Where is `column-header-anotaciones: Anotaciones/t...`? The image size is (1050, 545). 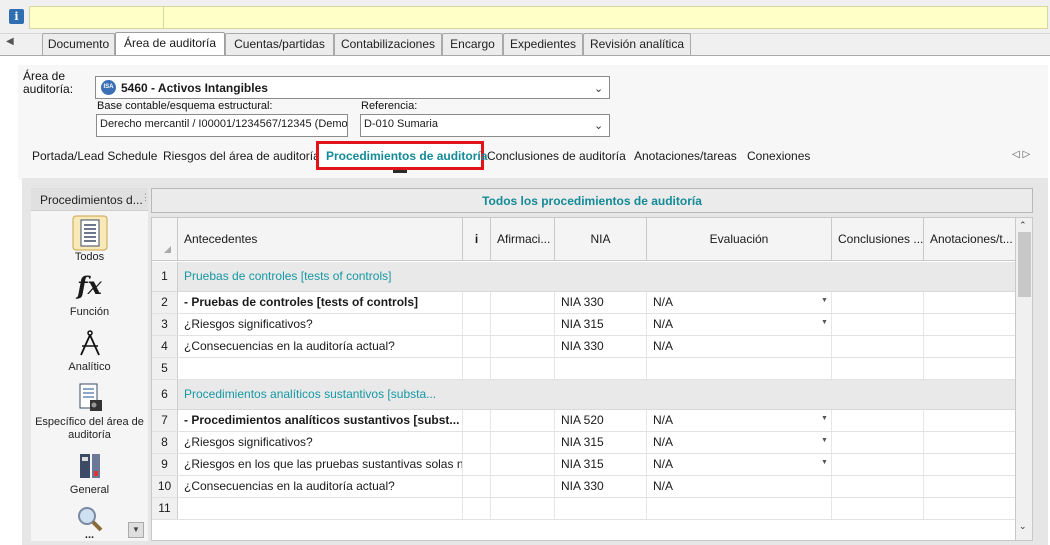
column-header-anotaciones: Anotaciones/t... is located at coordinates (969, 239).